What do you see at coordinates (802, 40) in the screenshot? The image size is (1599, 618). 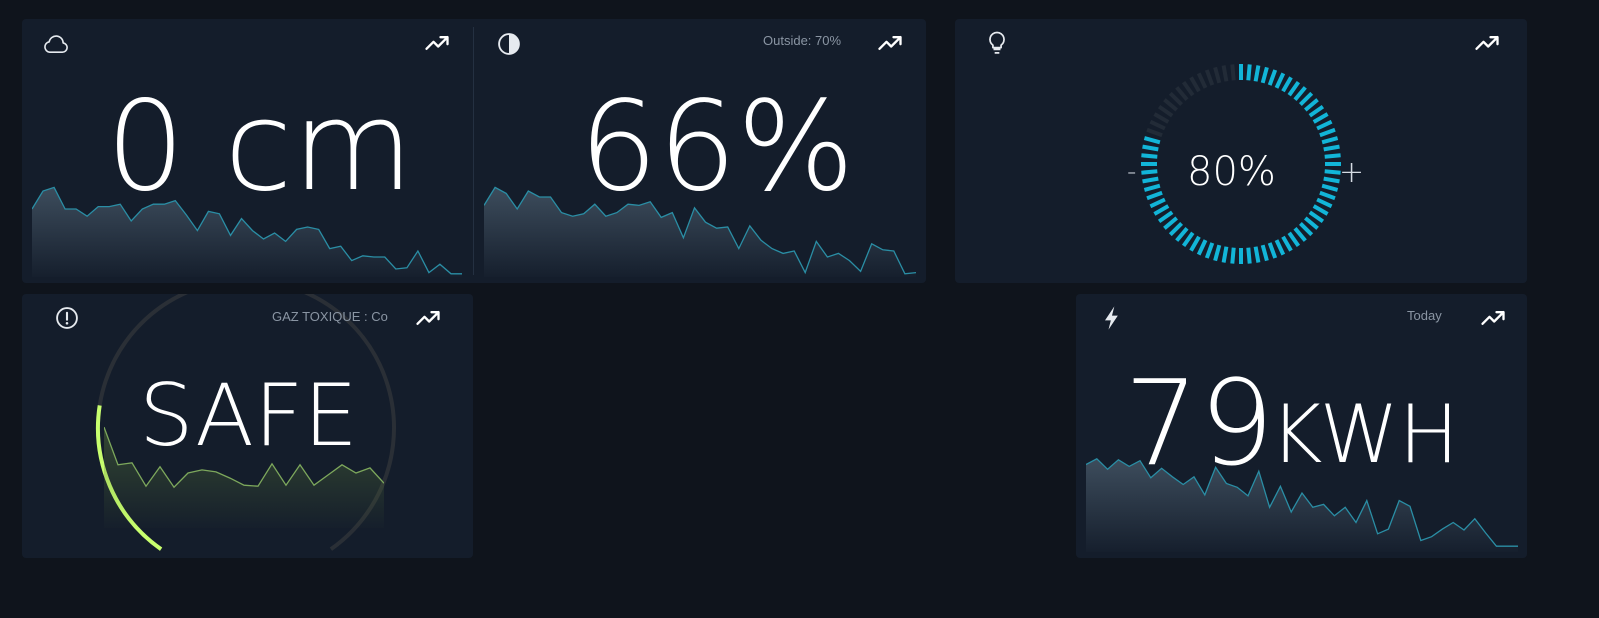 I see `outside-humidity-label: Outside: 70%` at bounding box center [802, 40].